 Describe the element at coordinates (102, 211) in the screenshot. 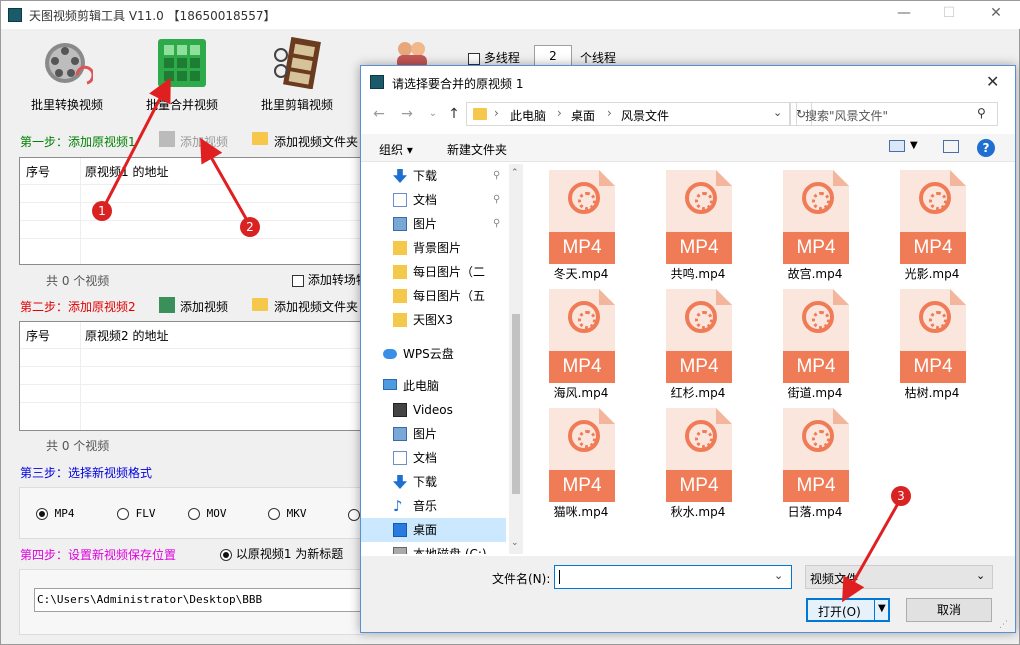

I see `annotation-marker-1: 1` at that location.